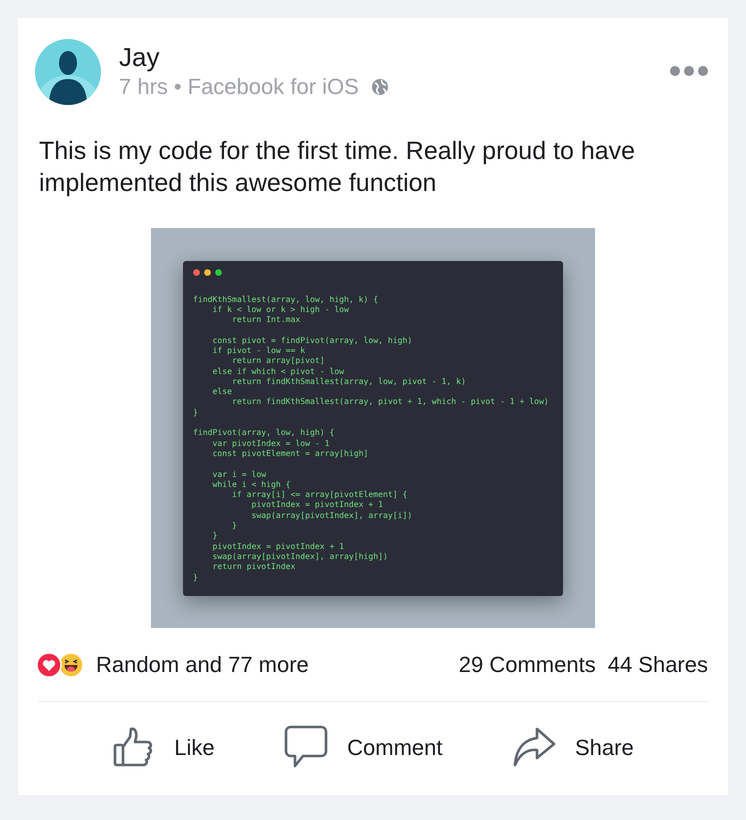  Describe the element at coordinates (250, 484) in the screenshot. I see `code-line: while i < high {` at that location.